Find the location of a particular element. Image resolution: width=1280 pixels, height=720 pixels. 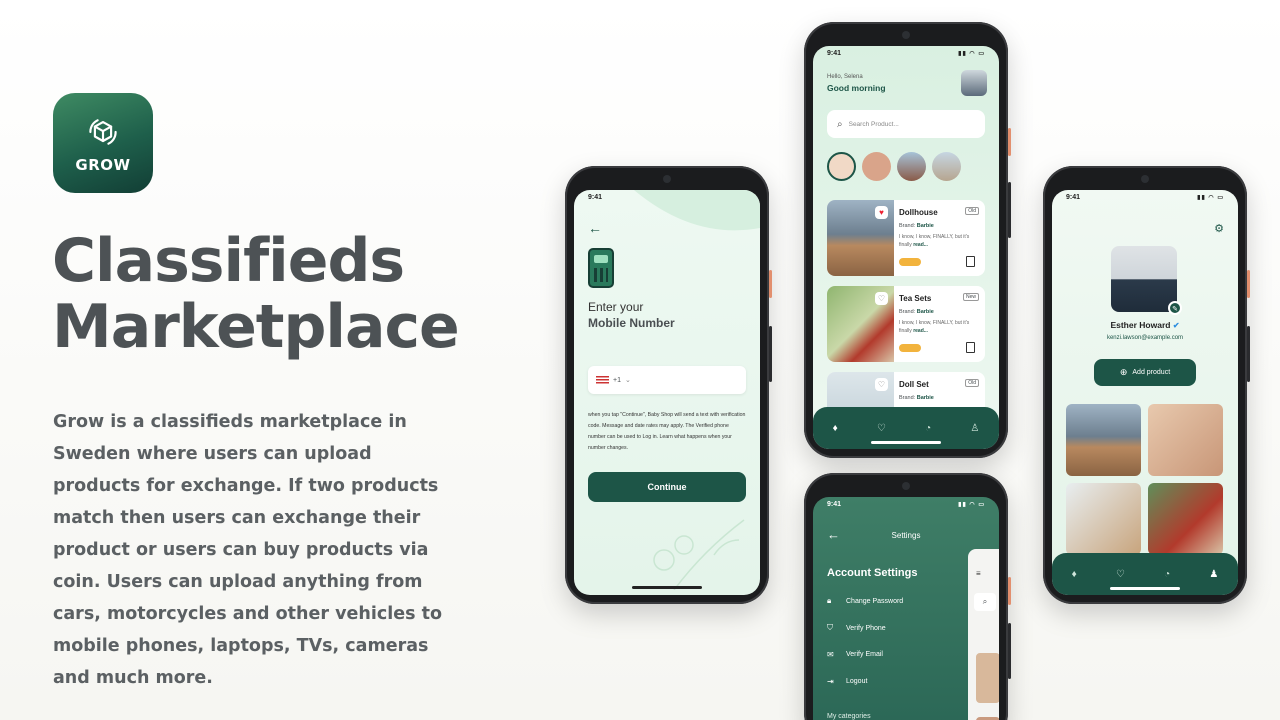

profile-icon: ♟ is located at coordinates (1213, 574).